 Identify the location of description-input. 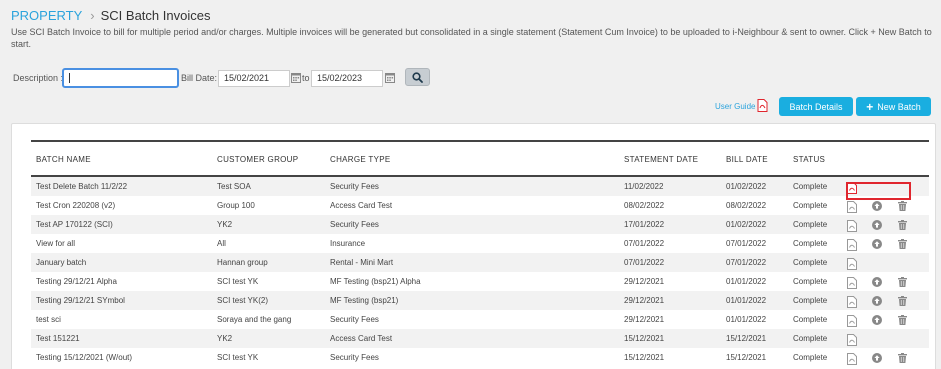
(120, 78).